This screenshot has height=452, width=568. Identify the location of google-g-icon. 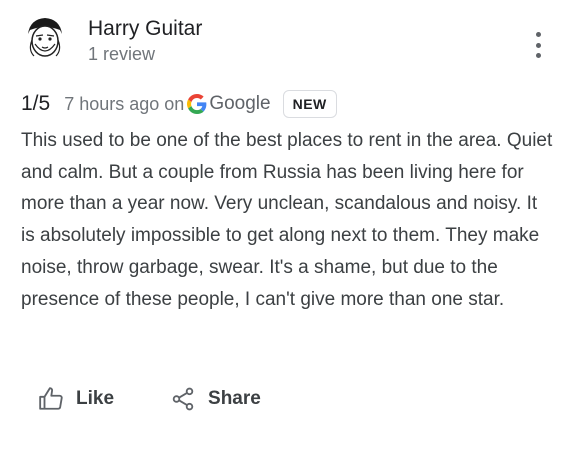
(197, 104).